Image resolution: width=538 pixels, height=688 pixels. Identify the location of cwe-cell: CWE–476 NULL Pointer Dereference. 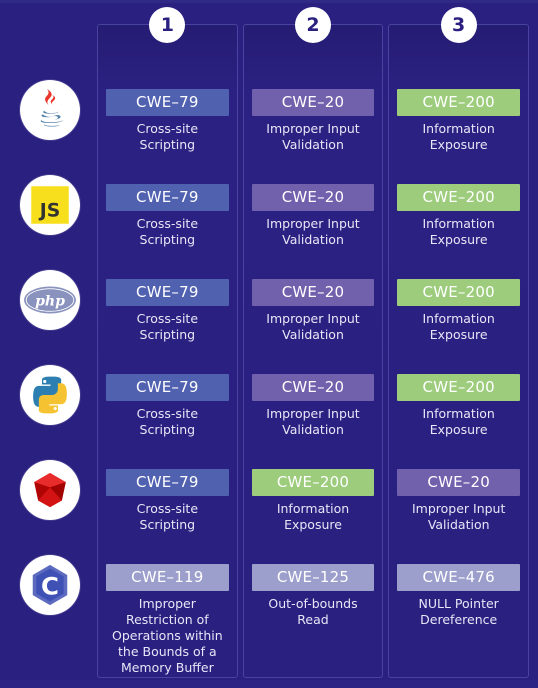
(459, 596).